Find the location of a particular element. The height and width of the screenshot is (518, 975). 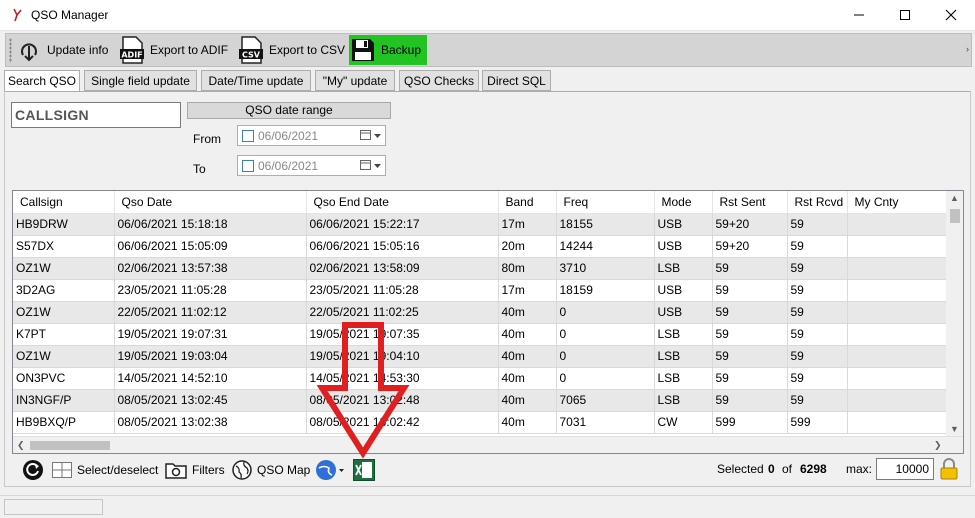

tab-my-update: "My" update is located at coordinates (355, 80).